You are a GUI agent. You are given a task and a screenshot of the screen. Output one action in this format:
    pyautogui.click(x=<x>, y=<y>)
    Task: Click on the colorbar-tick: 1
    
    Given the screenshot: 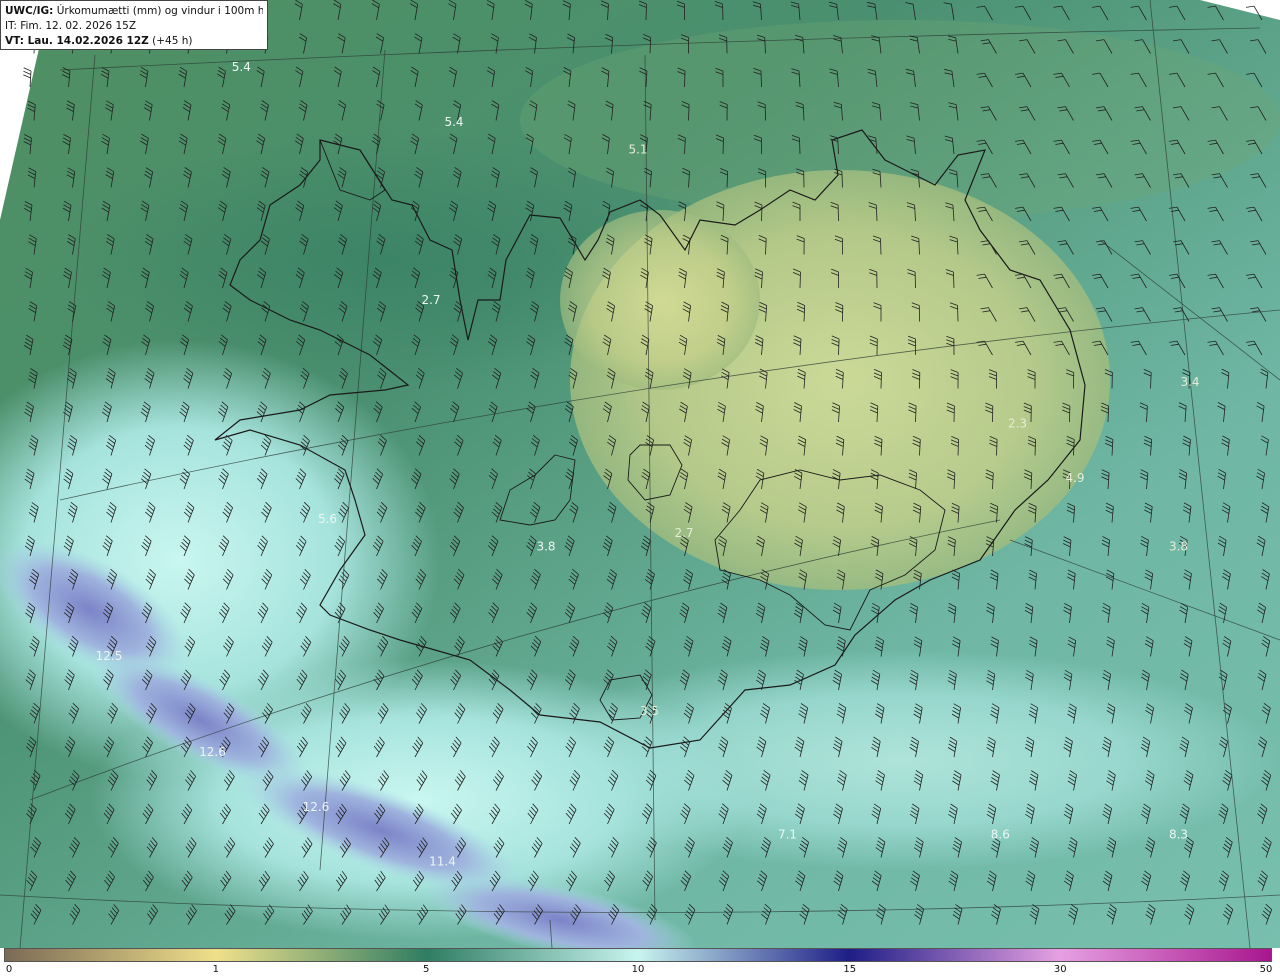 What is the action you would take?
    pyautogui.click(x=215, y=969)
    